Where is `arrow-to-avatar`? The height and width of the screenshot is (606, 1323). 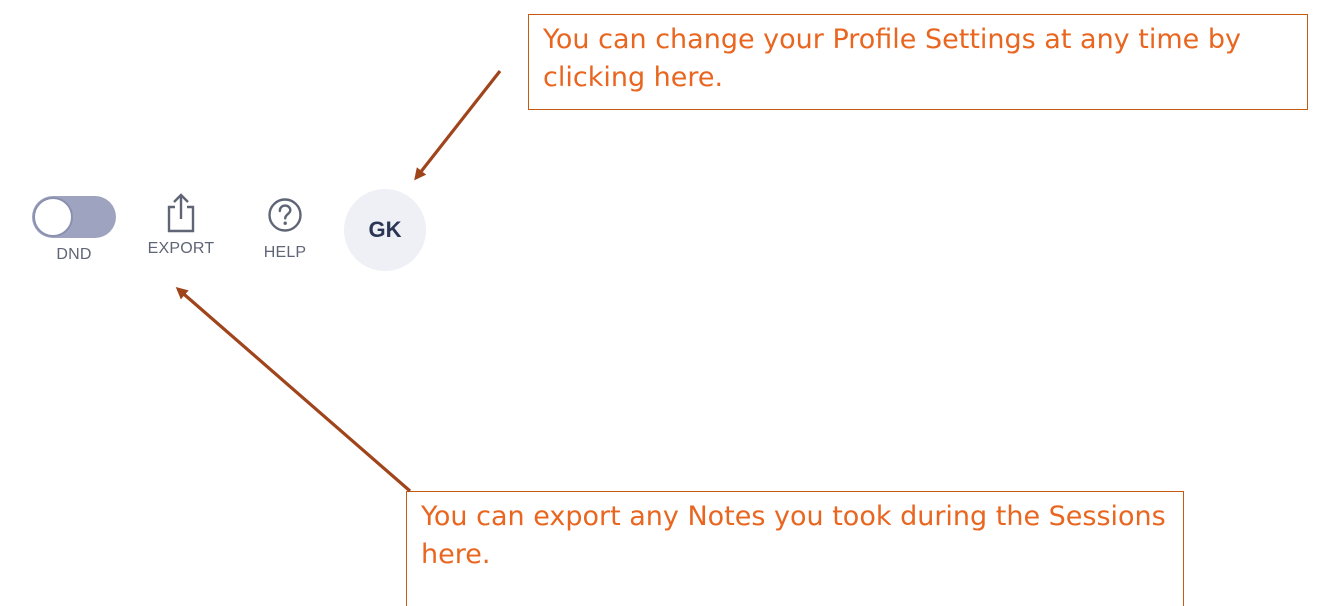 arrow-to-avatar is located at coordinates (458, 125).